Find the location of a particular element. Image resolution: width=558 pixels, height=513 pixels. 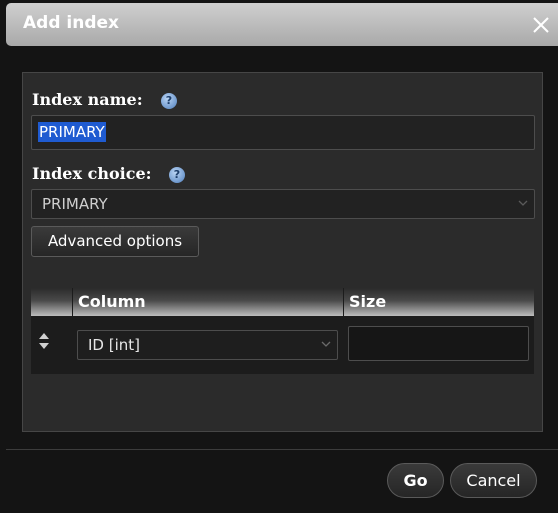

column-select: ID [int] is located at coordinates (207, 345).